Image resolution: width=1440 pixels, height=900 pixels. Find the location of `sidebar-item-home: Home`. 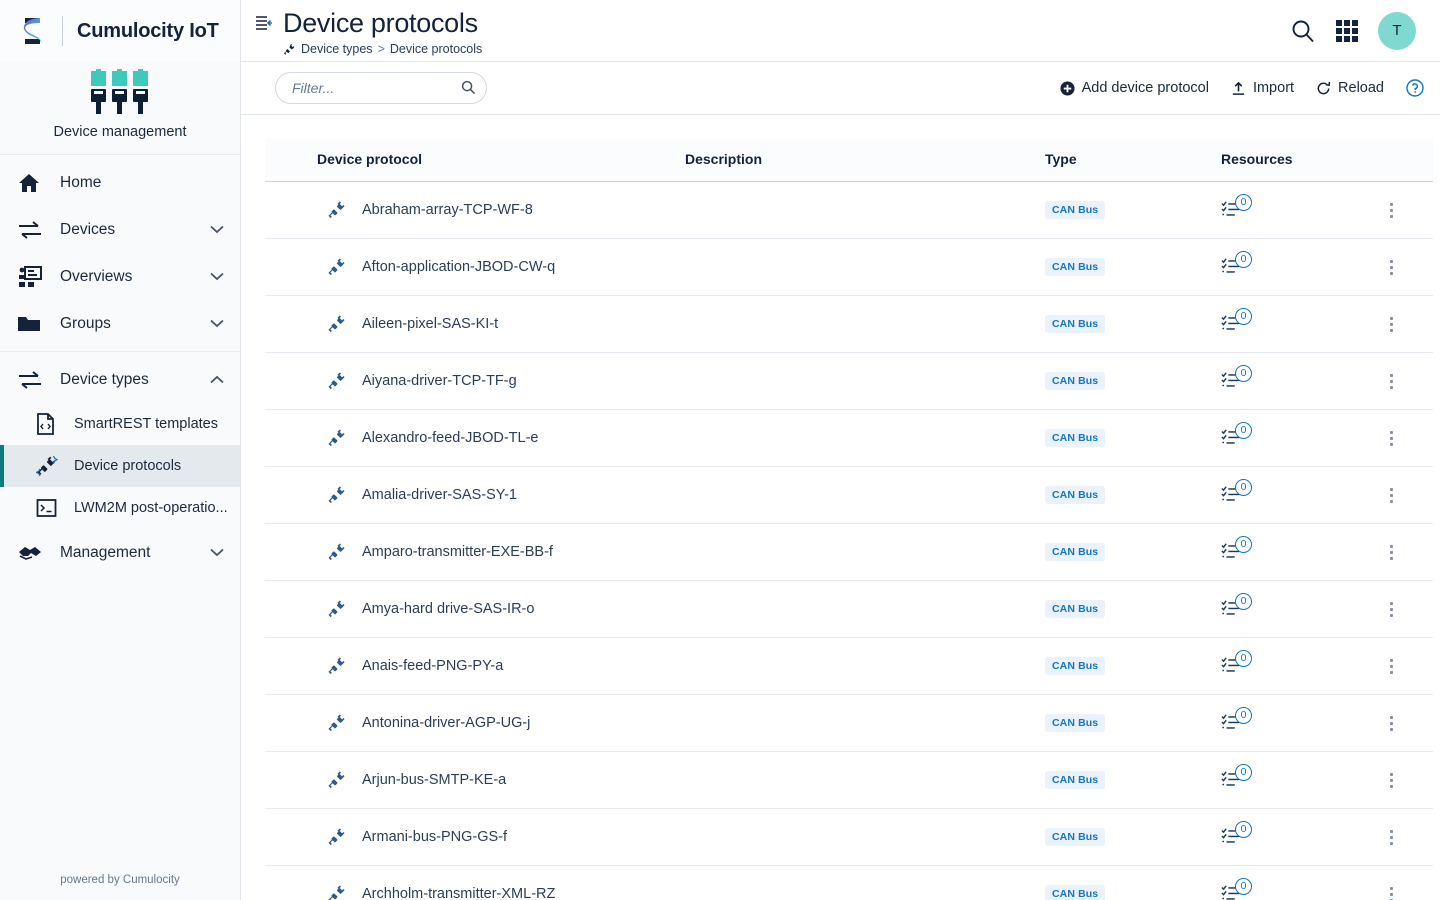

sidebar-item-home: Home is located at coordinates (120, 182).